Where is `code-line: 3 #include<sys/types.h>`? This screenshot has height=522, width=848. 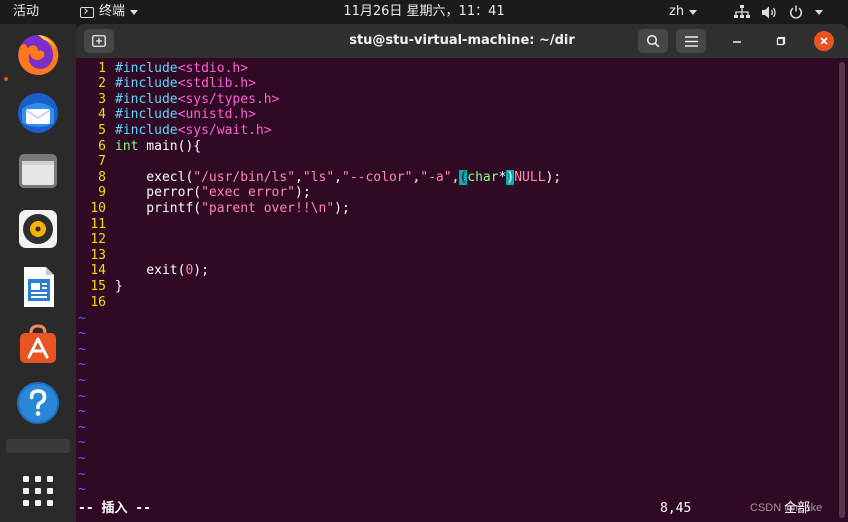
code-line: 3 #include<sys/types.h> is located at coordinates (177, 100).